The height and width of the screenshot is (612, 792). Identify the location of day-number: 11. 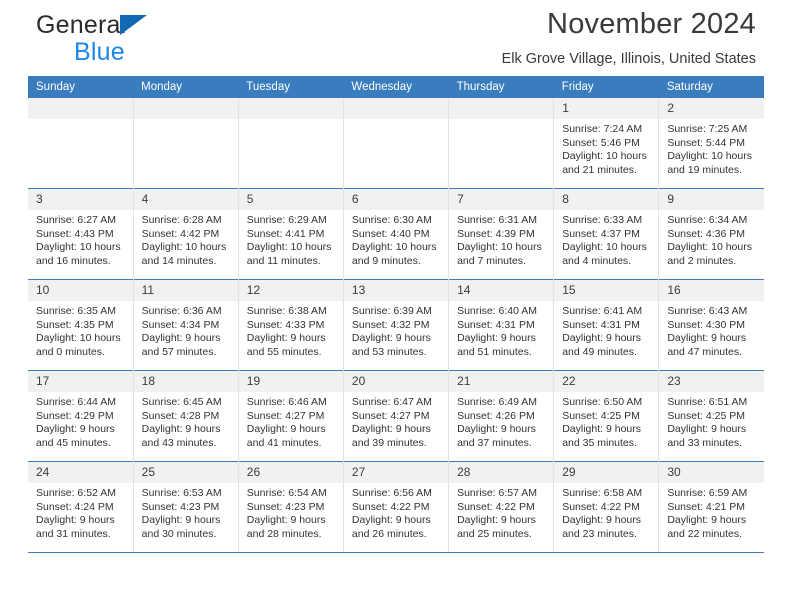
(185, 290).